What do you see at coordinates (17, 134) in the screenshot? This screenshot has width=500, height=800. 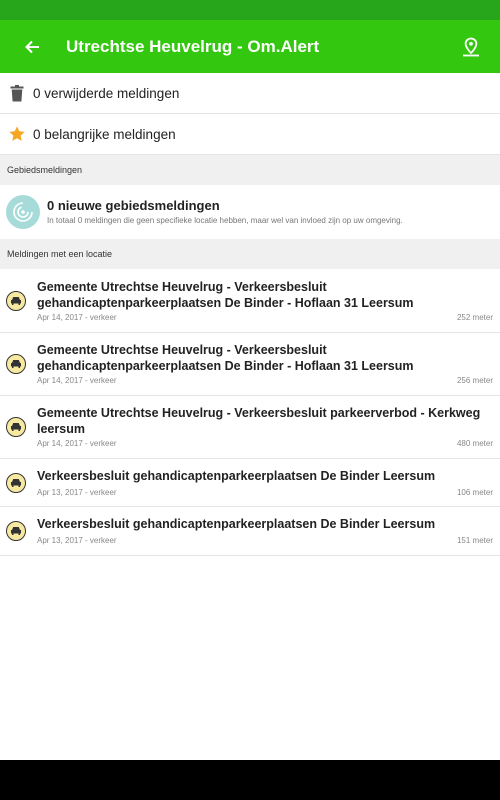 I see `star-icon` at bounding box center [17, 134].